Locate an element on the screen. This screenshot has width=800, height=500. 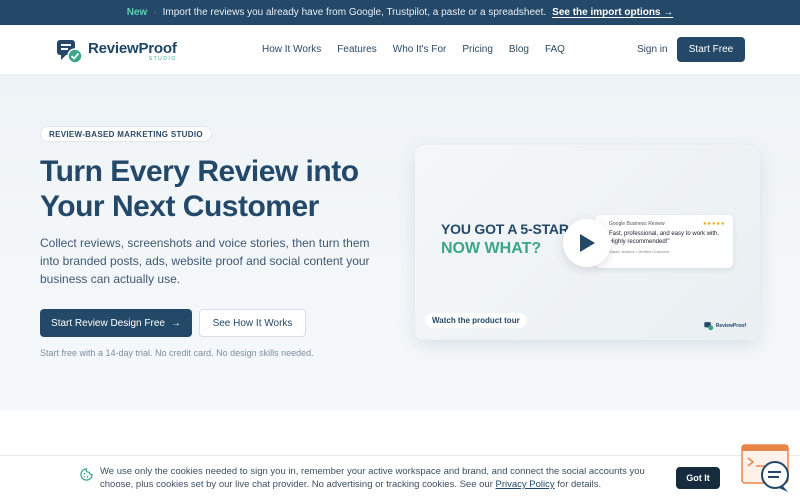
sign-in-link: Sign in is located at coordinates (652, 49).